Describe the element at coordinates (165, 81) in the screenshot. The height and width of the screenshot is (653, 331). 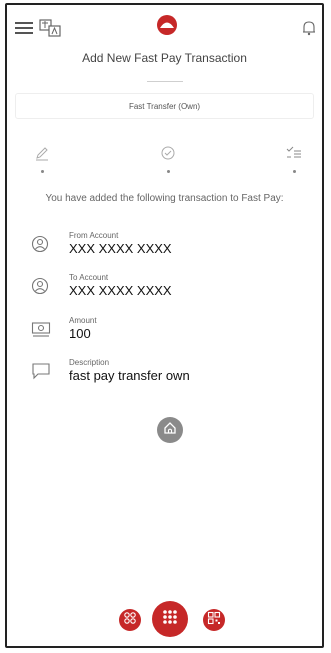
I see `title-divider` at that location.